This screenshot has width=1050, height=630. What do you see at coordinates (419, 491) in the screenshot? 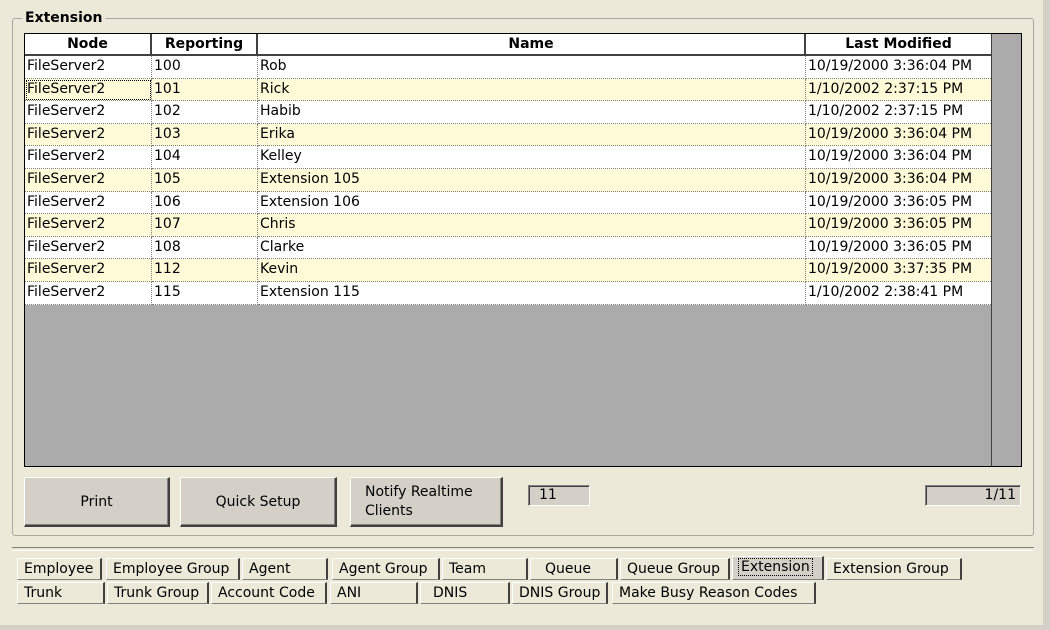
I see `notify-button-label-line1: Notify Realtime` at bounding box center [419, 491].